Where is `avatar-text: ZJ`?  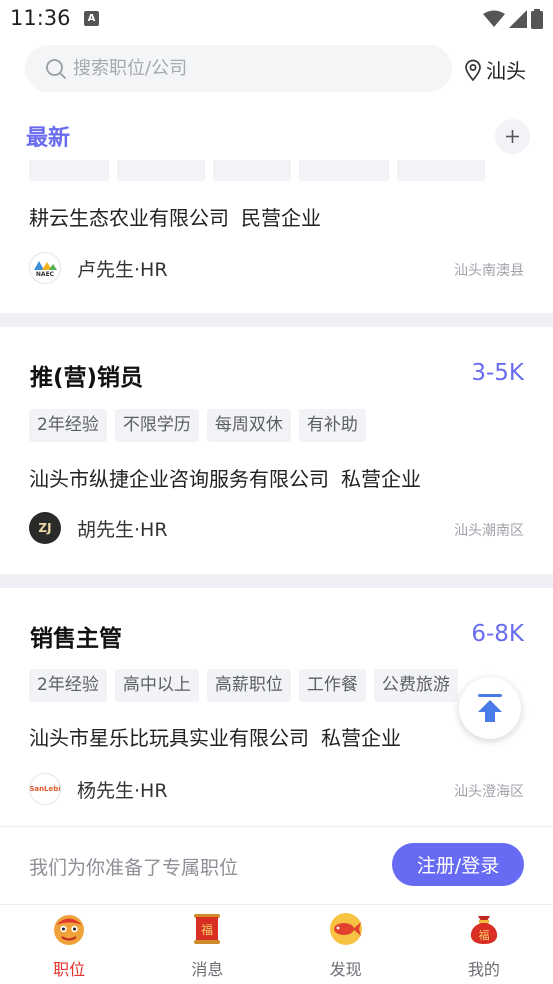 avatar-text: ZJ is located at coordinates (45, 528).